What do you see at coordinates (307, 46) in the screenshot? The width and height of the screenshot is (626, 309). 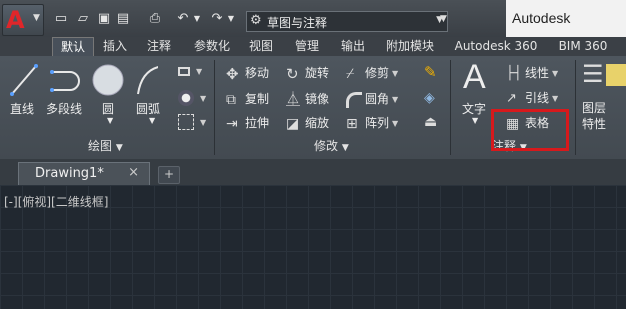 I see `tab-manage: 管理` at bounding box center [307, 46].